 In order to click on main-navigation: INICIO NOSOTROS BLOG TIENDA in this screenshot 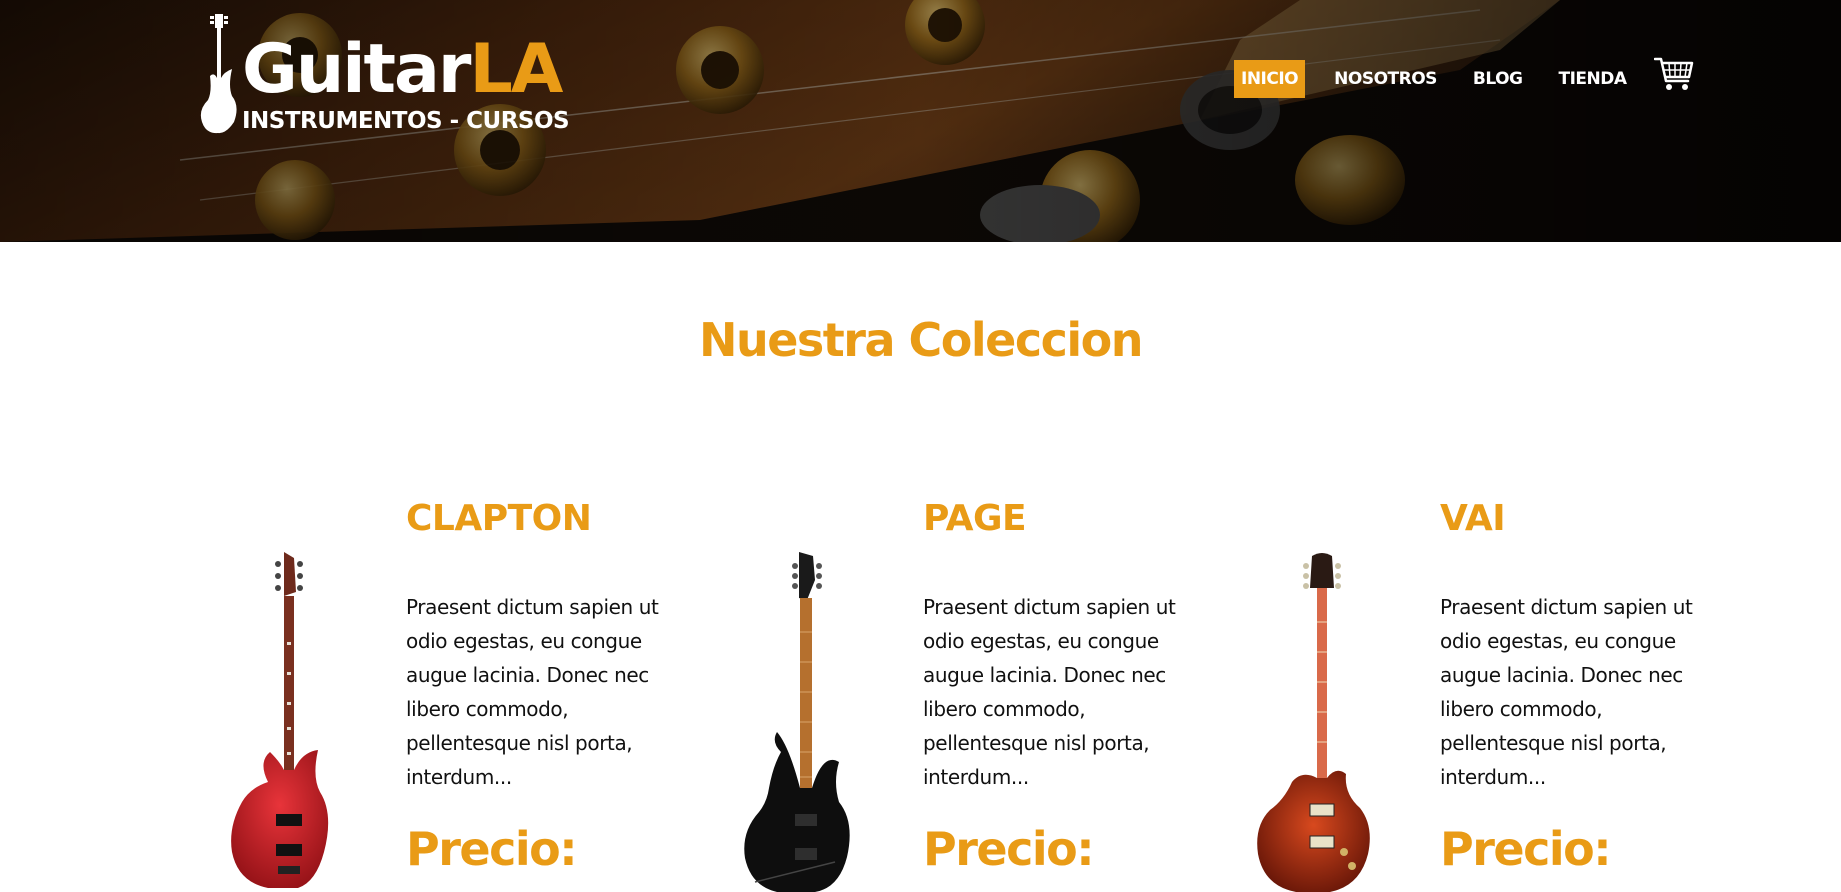, I will do `click(1445, 79)`.